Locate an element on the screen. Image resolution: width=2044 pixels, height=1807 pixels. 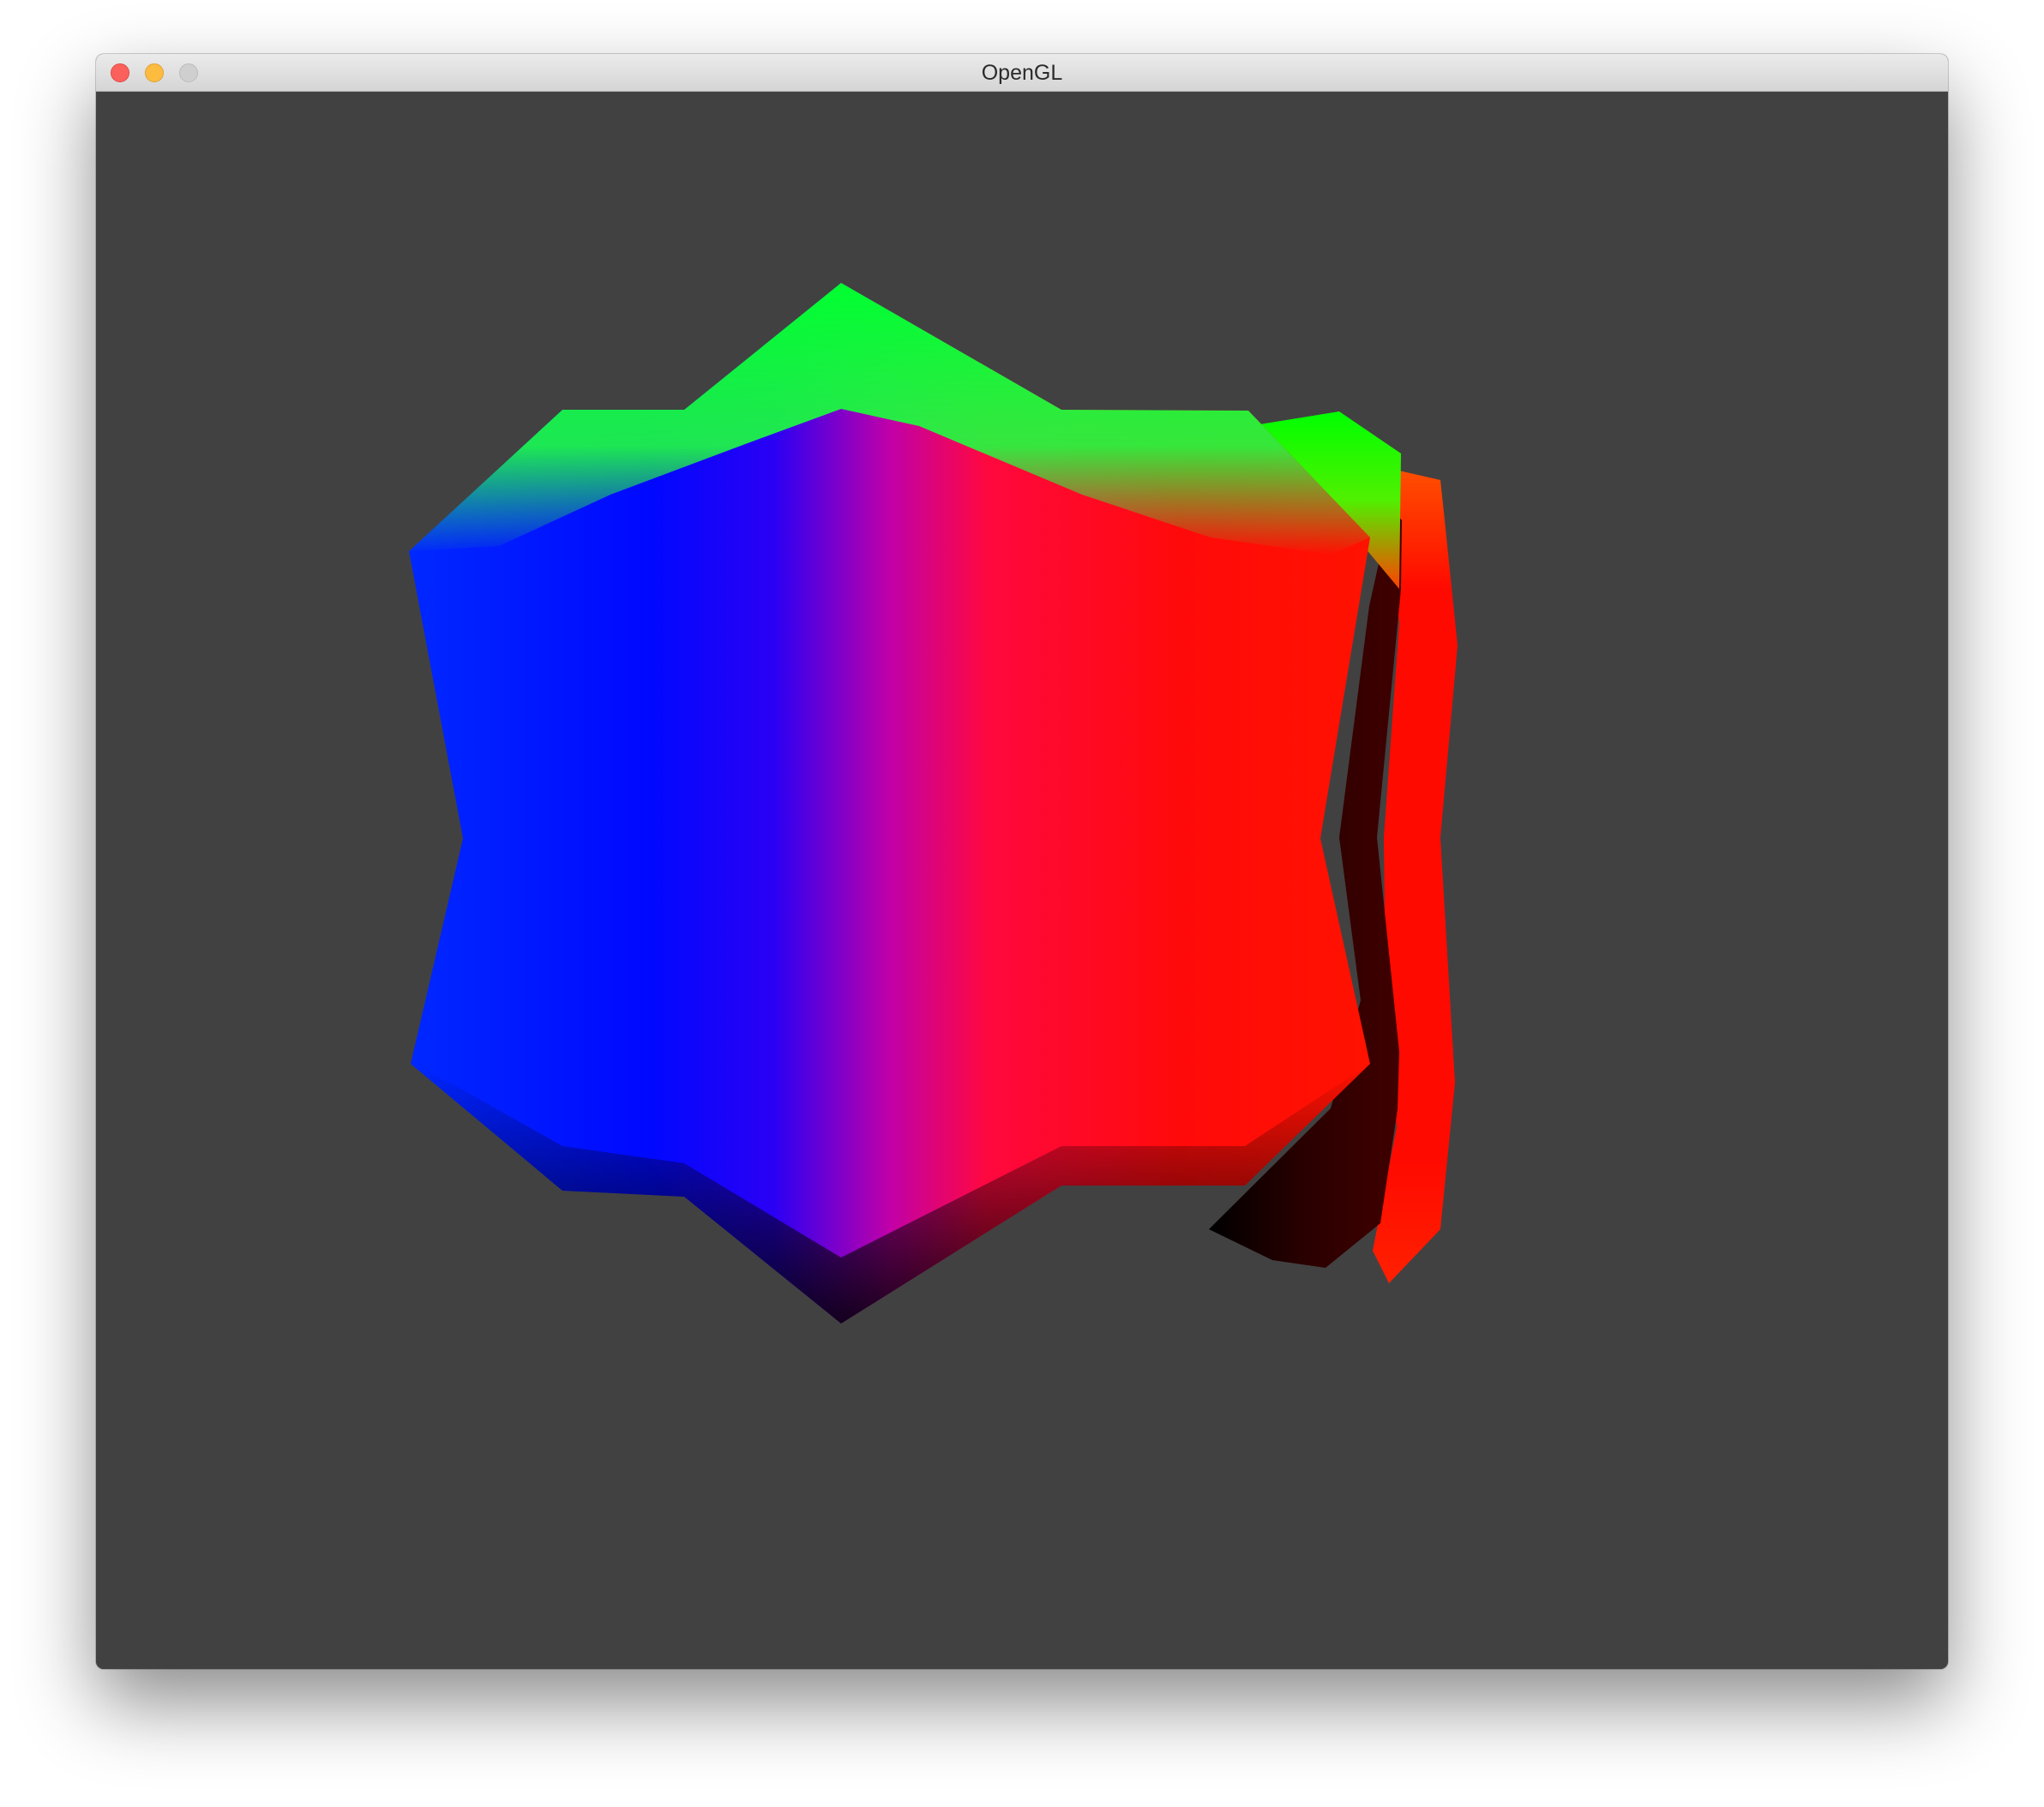
window-titlebar: OpenGL is located at coordinates (1022, 73).